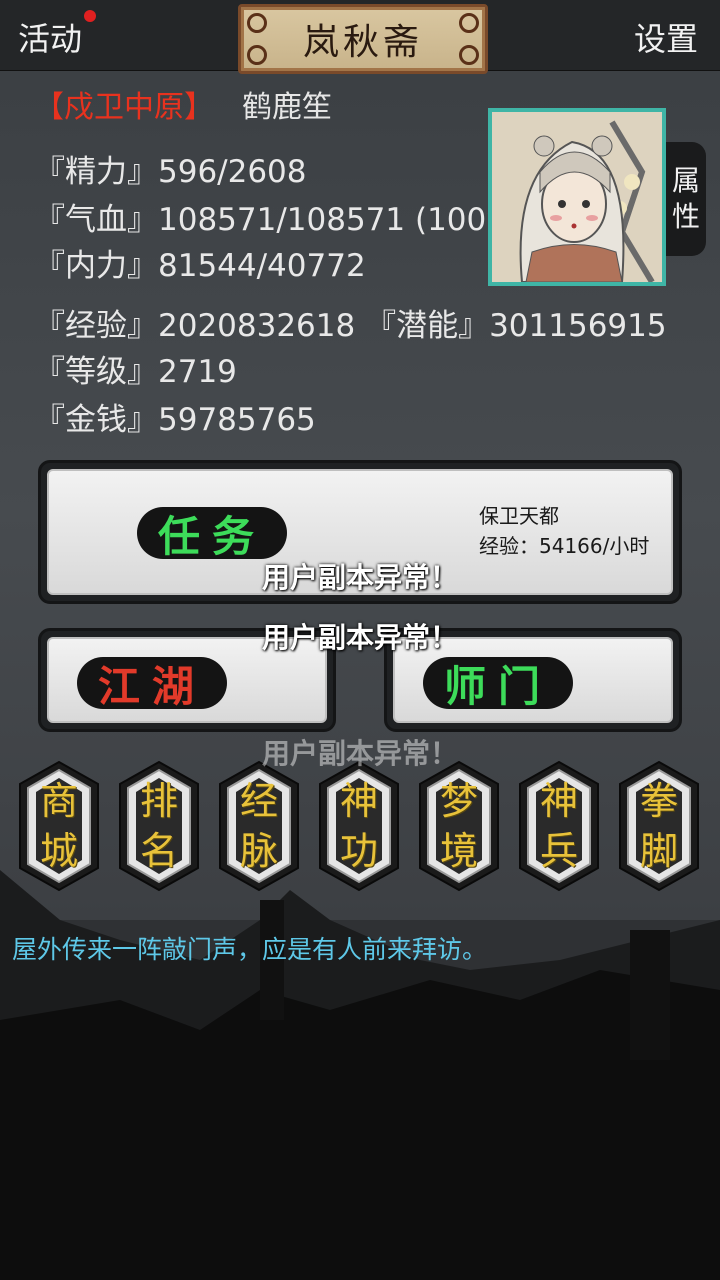  I want to click on top-bar: 活动 岚秋斋 设置, so click(360, 37).